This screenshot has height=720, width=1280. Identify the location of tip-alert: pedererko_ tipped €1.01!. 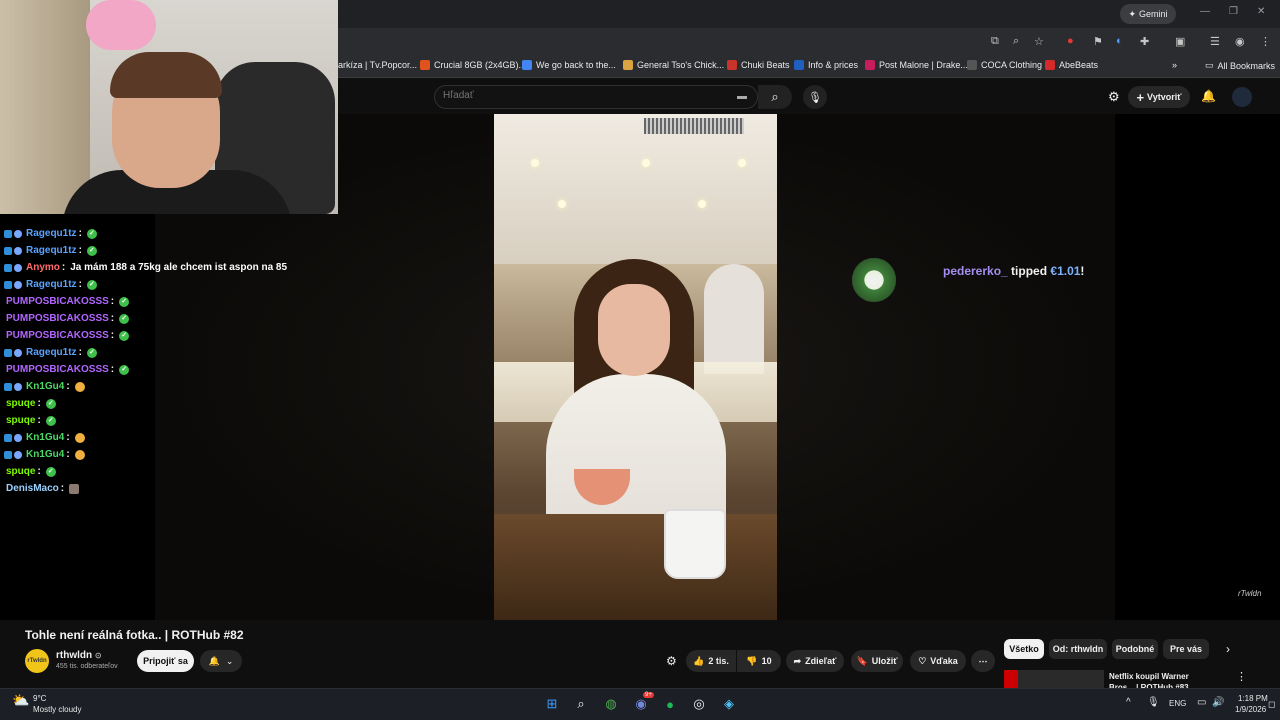
(1013, 271).